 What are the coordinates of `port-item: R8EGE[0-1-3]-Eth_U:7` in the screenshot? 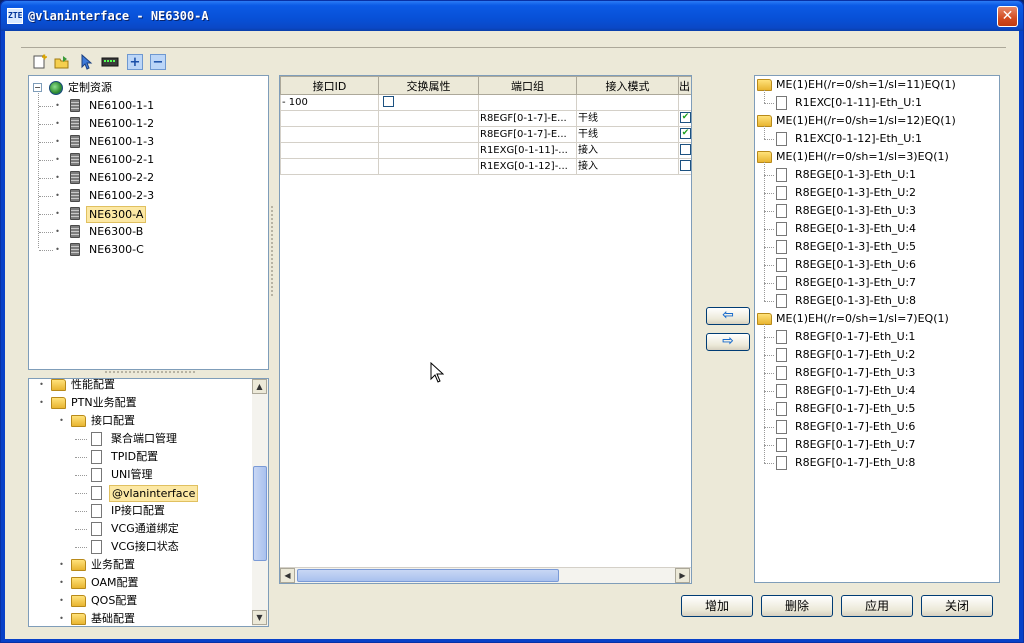 It's located at (877, 283).